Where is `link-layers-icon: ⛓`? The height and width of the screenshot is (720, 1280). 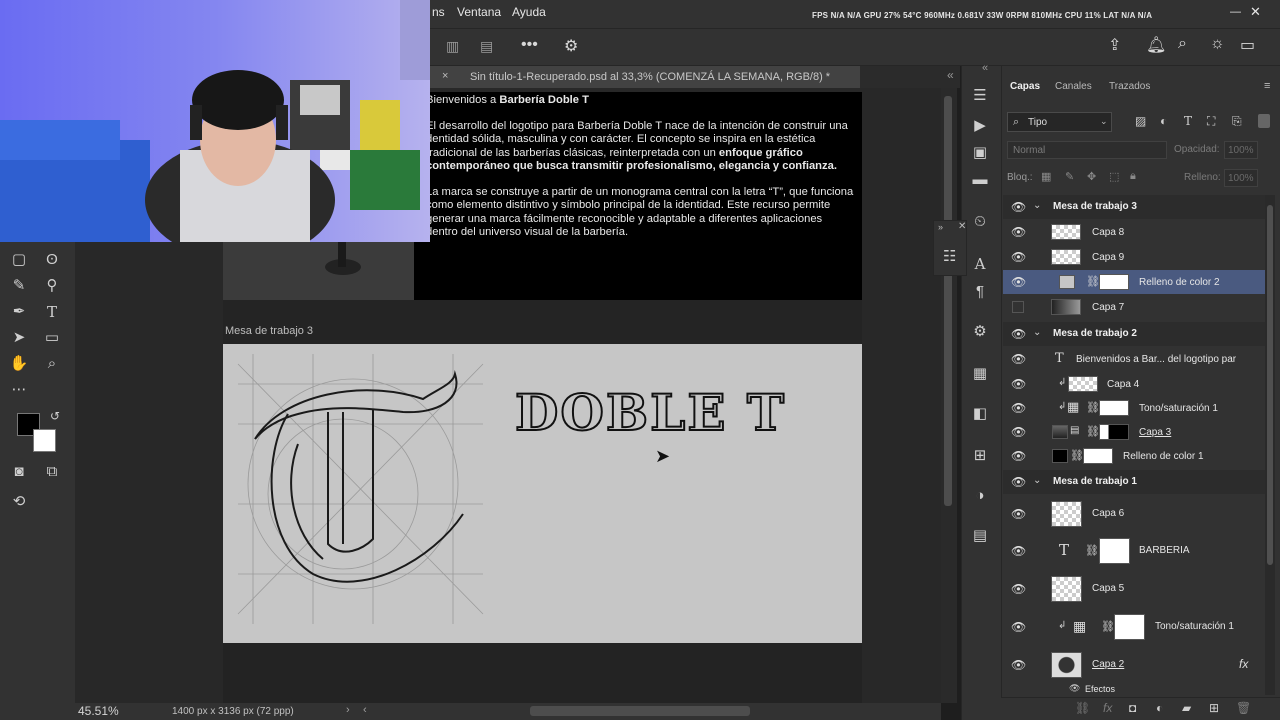
link-layers-icon: ⛓ is located at coordinates (1082, 708).